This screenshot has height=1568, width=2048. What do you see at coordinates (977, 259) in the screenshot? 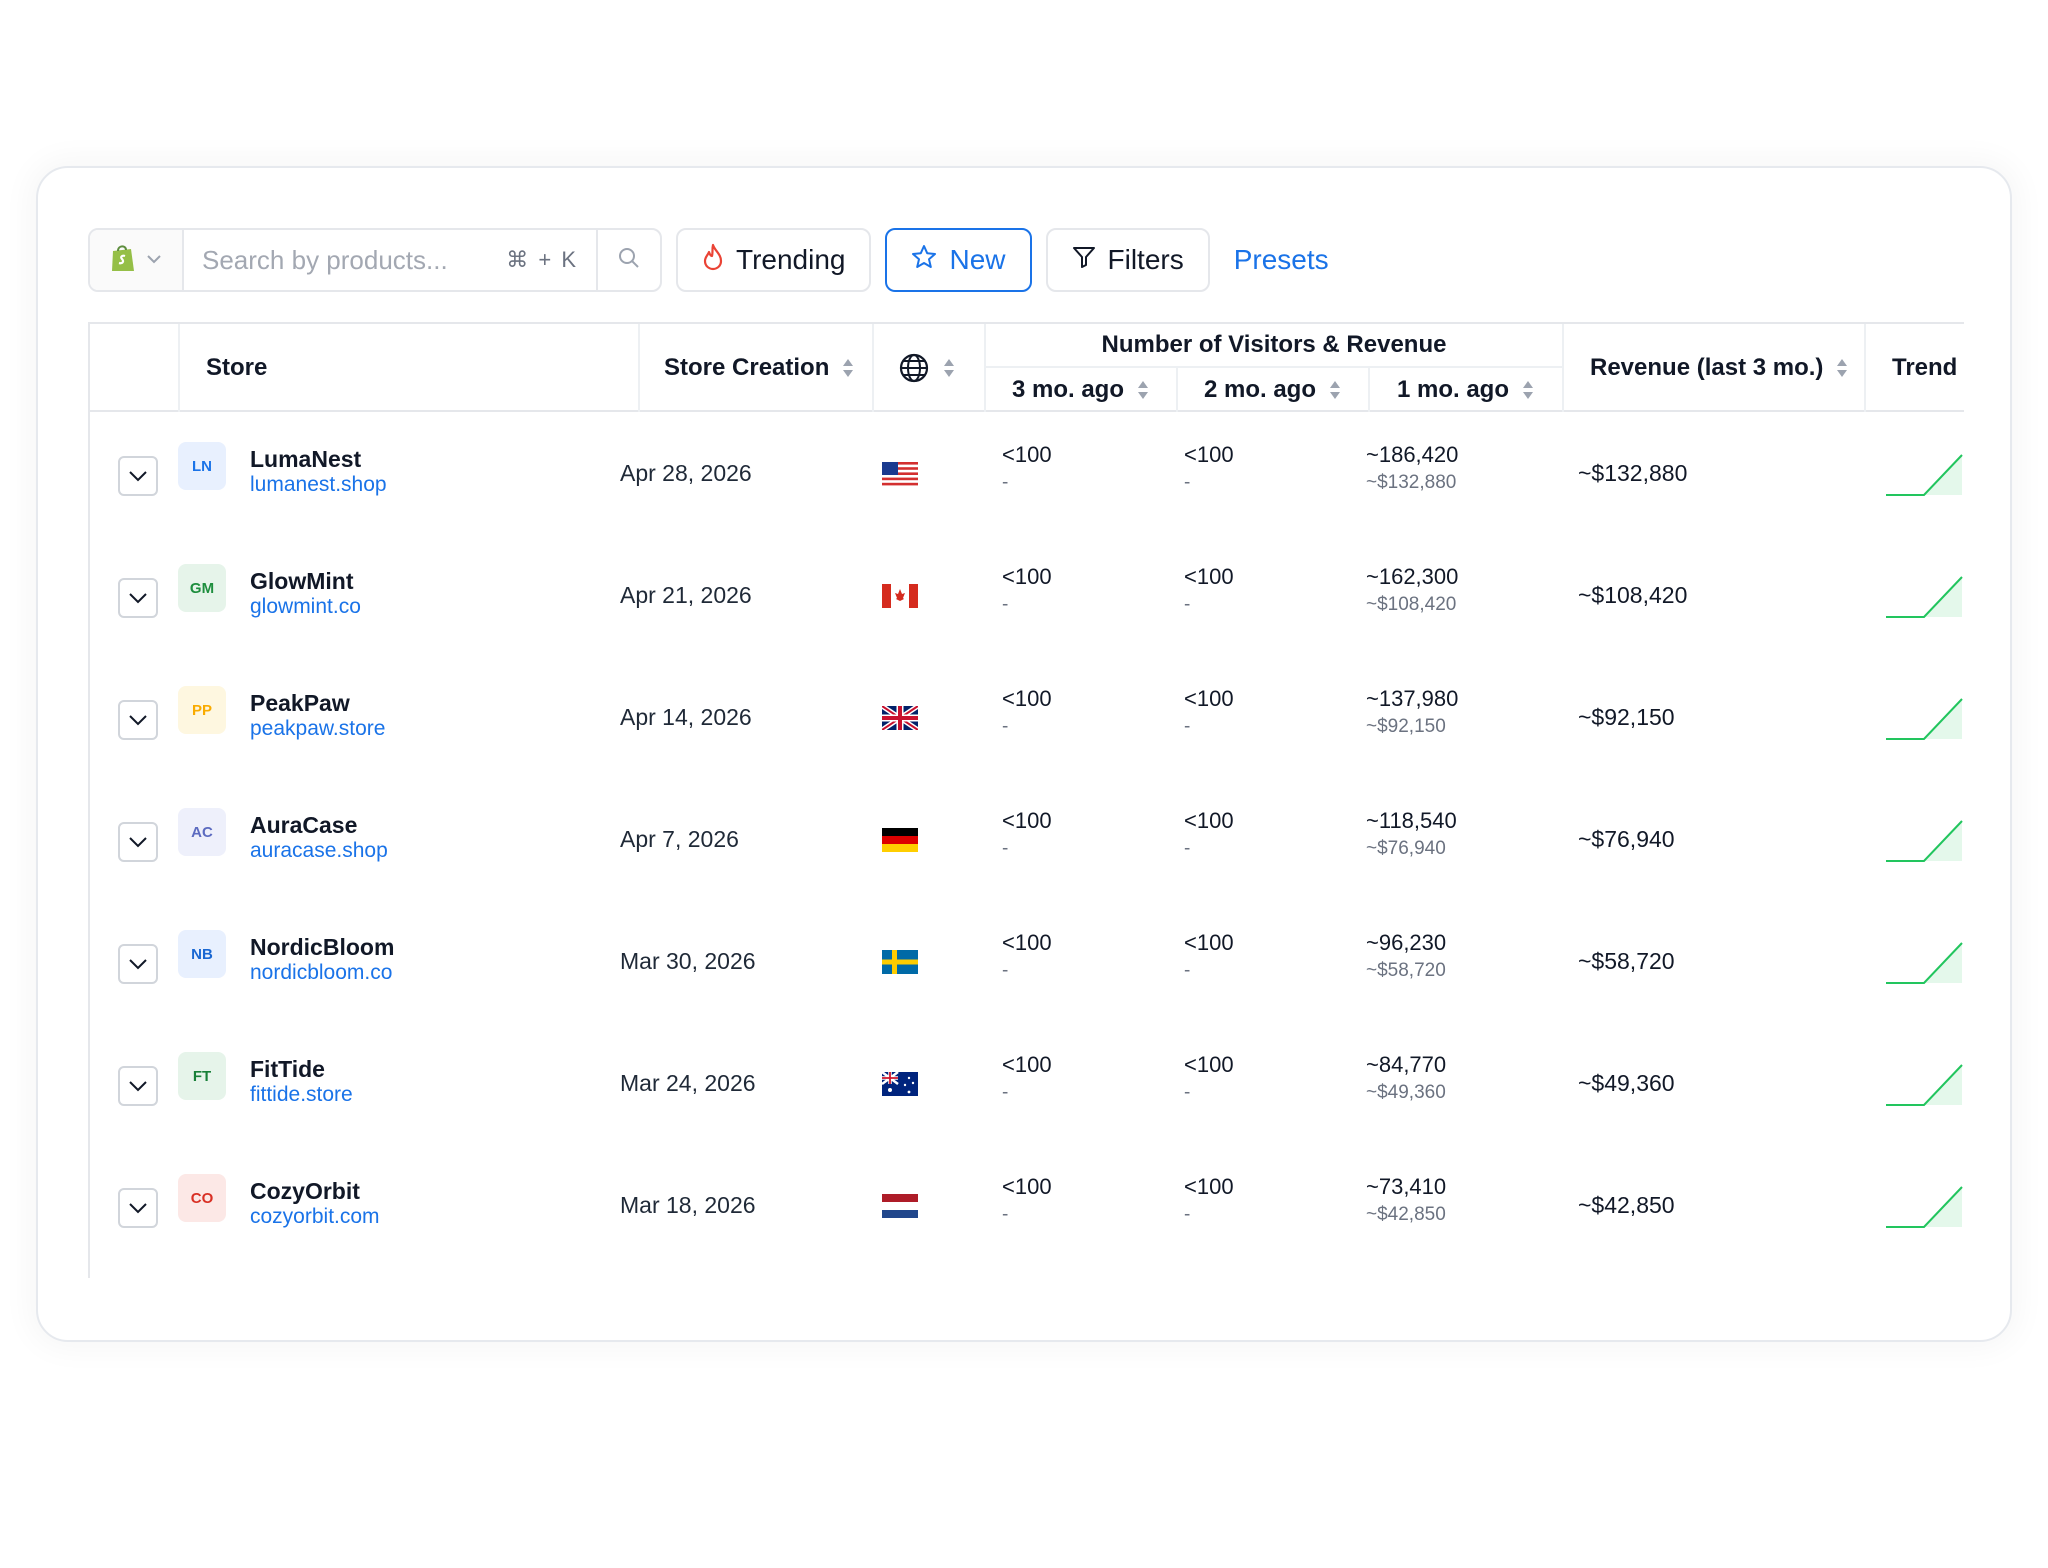
I see `new-label: New` at bounding box center [977, 259].